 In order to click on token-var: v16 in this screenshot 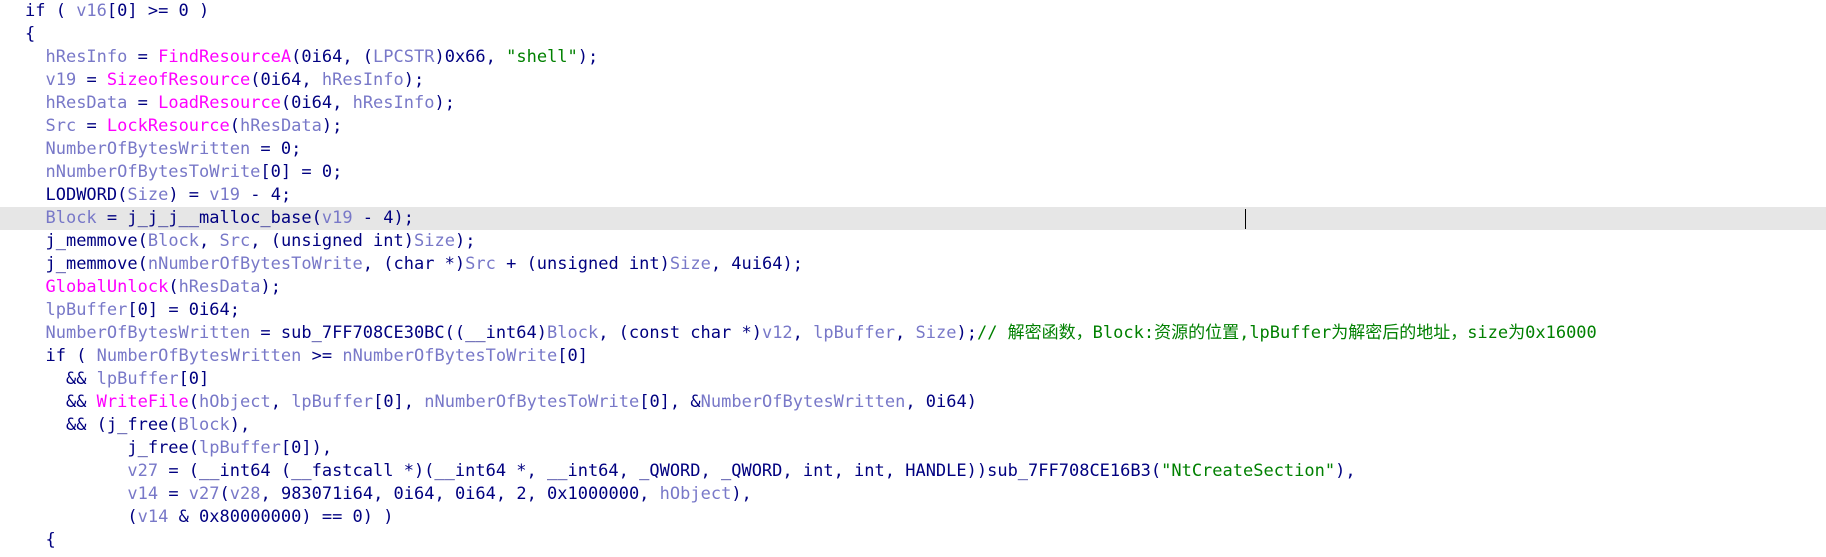, I will do `click(91, 11)`.